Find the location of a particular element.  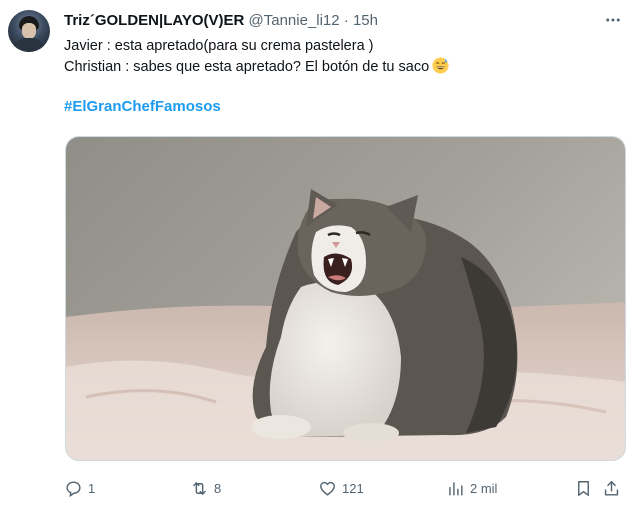

reply-count: 1 is located at coordinates (92, 488).